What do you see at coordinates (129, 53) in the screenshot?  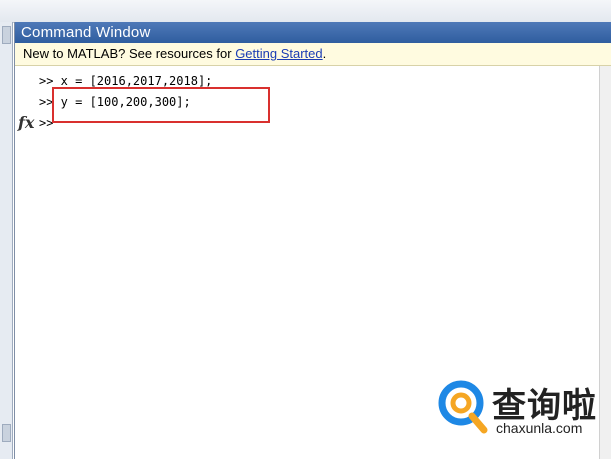 I see `banner-text: New to MATLAB? See resources for` at bounding box center [129, 53].